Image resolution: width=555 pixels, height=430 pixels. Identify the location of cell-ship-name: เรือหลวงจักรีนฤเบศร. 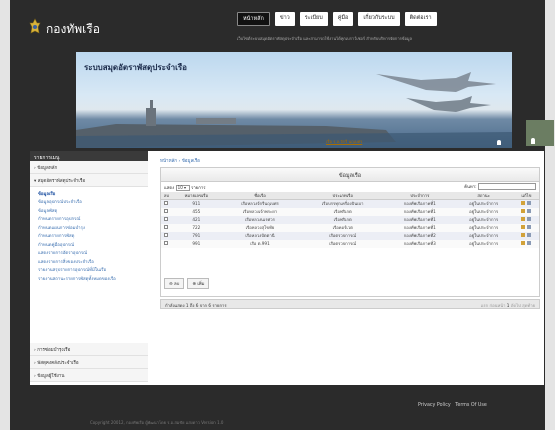
(260, 203).